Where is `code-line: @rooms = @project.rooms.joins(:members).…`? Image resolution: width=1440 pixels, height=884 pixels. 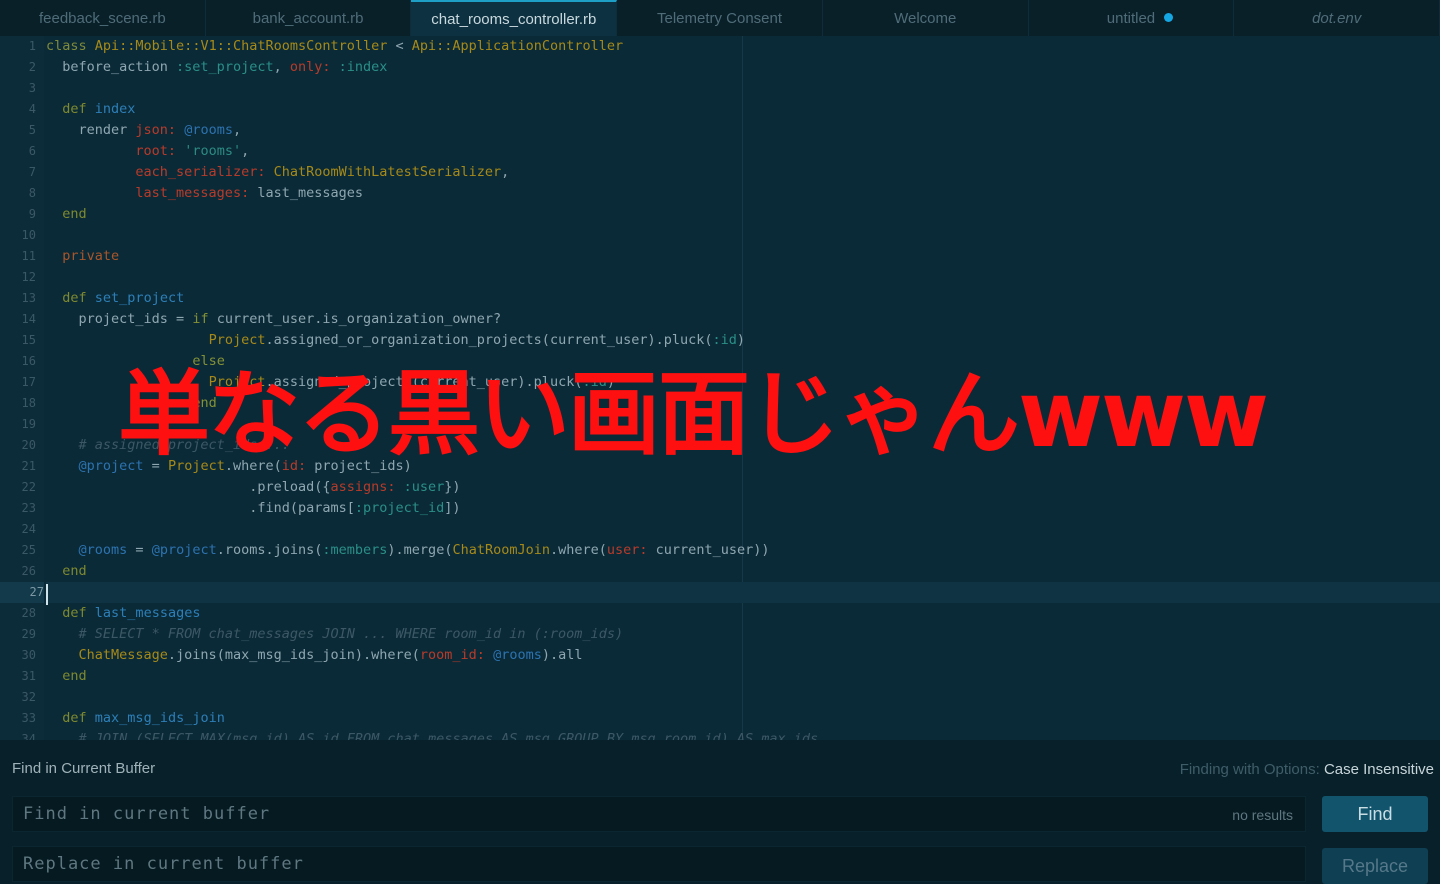
code-line: @rooms = @project.rooms.joins(:members).… is located at coordinates (424, 550).